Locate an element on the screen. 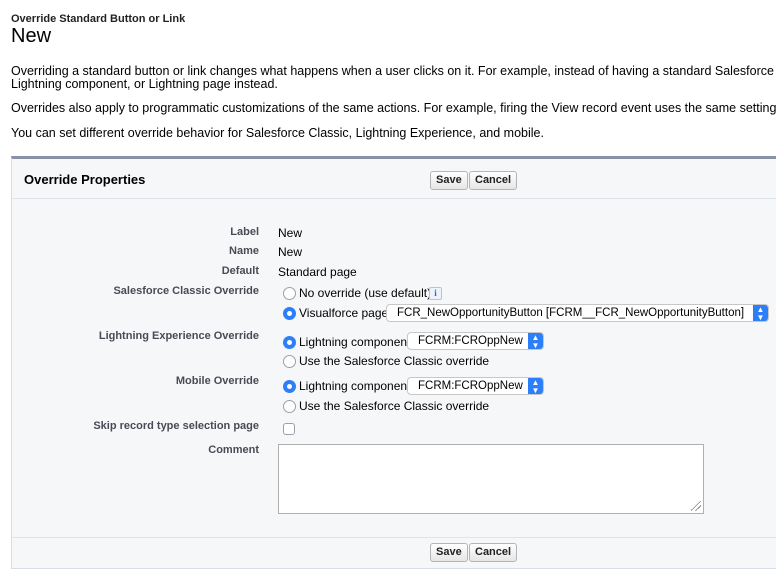 The width and height of the screenshot is (776, 586). mobile-component-select: FCRM:FCROppNew ▲ ▼ is located at coordinates (475, 386).